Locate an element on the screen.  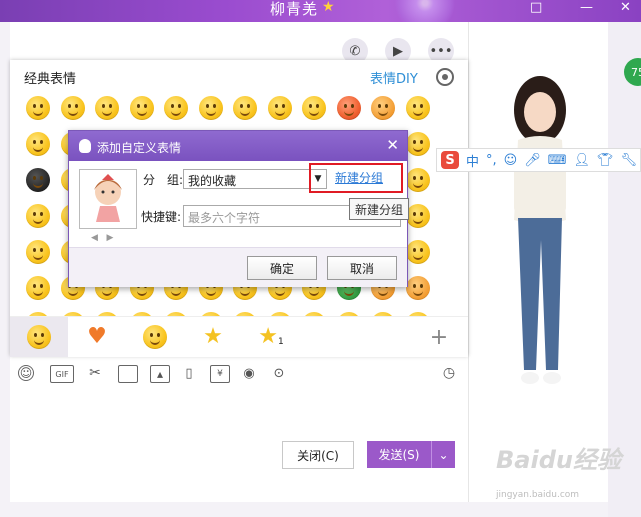
image-icon: ▴ is located at coordinates (160, 374).